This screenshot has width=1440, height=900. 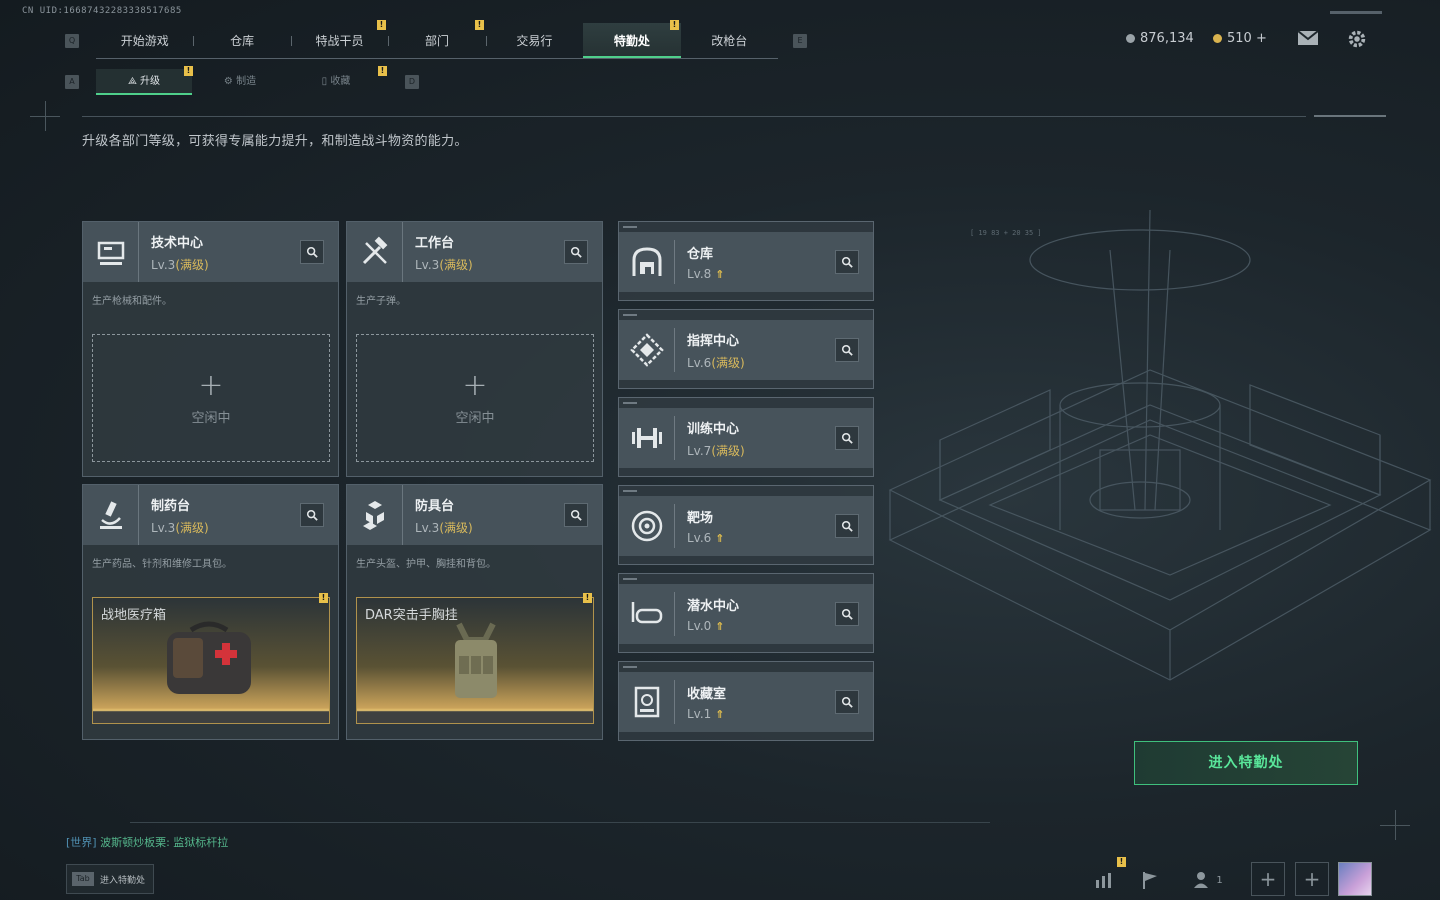 I want to click on key-hint-d: D, so click(x=412, y=82).